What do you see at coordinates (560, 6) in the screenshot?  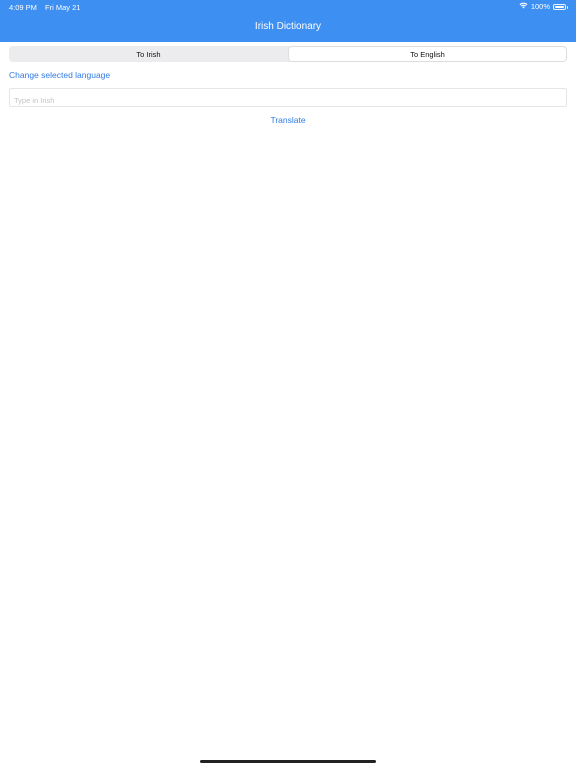 I see `battery-icon` at bounding box center [560, 6].